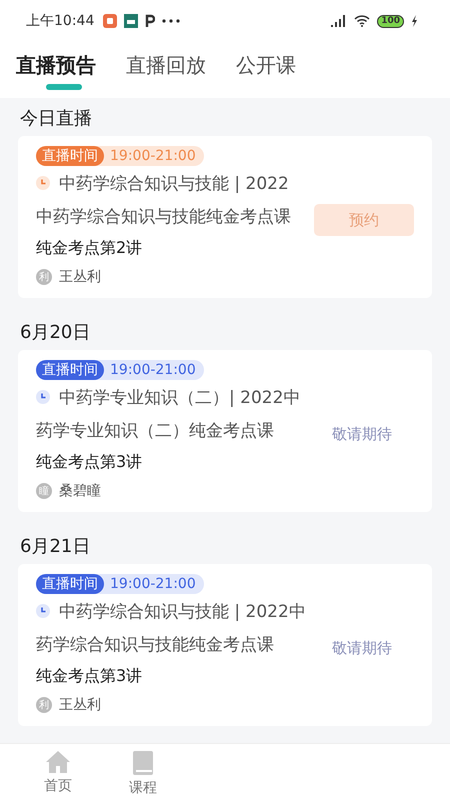 The width and height of the screenshot is (450, 800). What do you see at coordinates (90, 248) in the screenshot?
I see `lecture-title: 纯金考点第2讲` at bounding box center [90, 248].